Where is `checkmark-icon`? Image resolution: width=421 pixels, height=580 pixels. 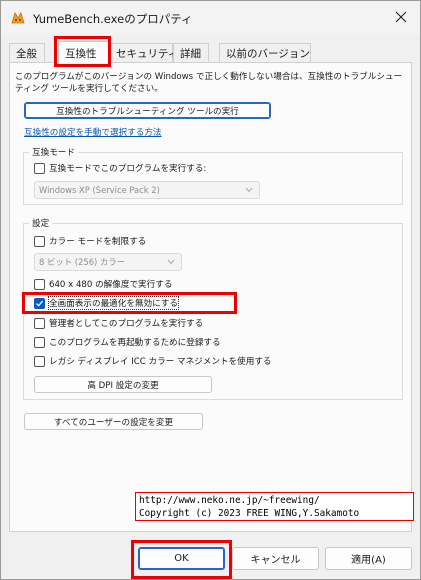
checkmark-icon is located at coordinates (40, 303).